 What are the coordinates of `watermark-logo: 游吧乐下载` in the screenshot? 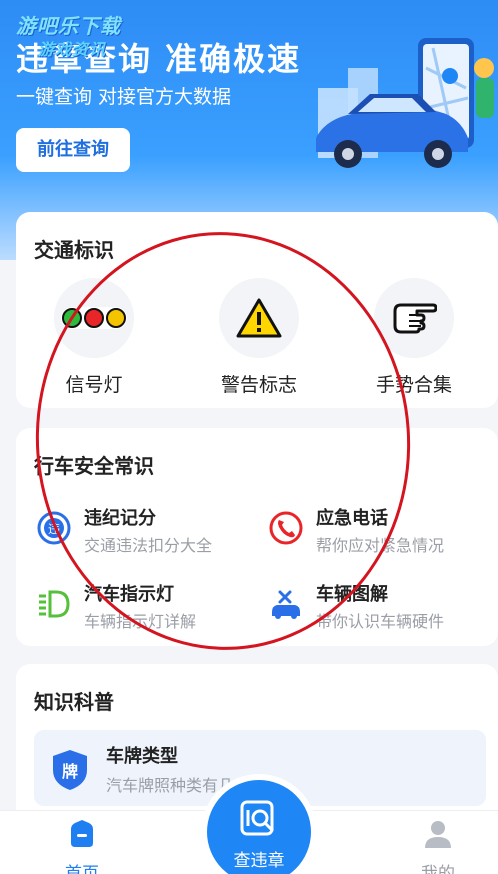 It's located at (68, 26).